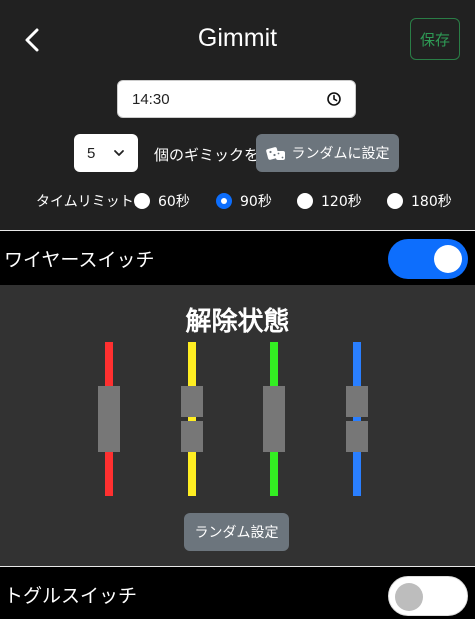 Image resolution: width=475 pixels, height=619 pixels. I want to click on wire-switch-row: ワイヤースイッチ, so click(237, 258).